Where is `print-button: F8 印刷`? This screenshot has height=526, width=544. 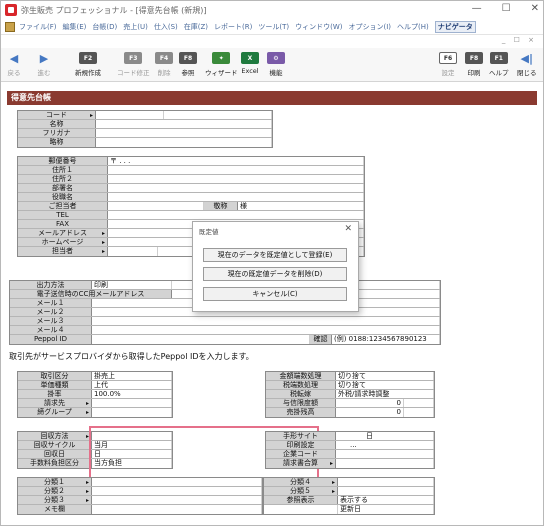 print-button: F8 印刷 is located at coordinates (474, 64).